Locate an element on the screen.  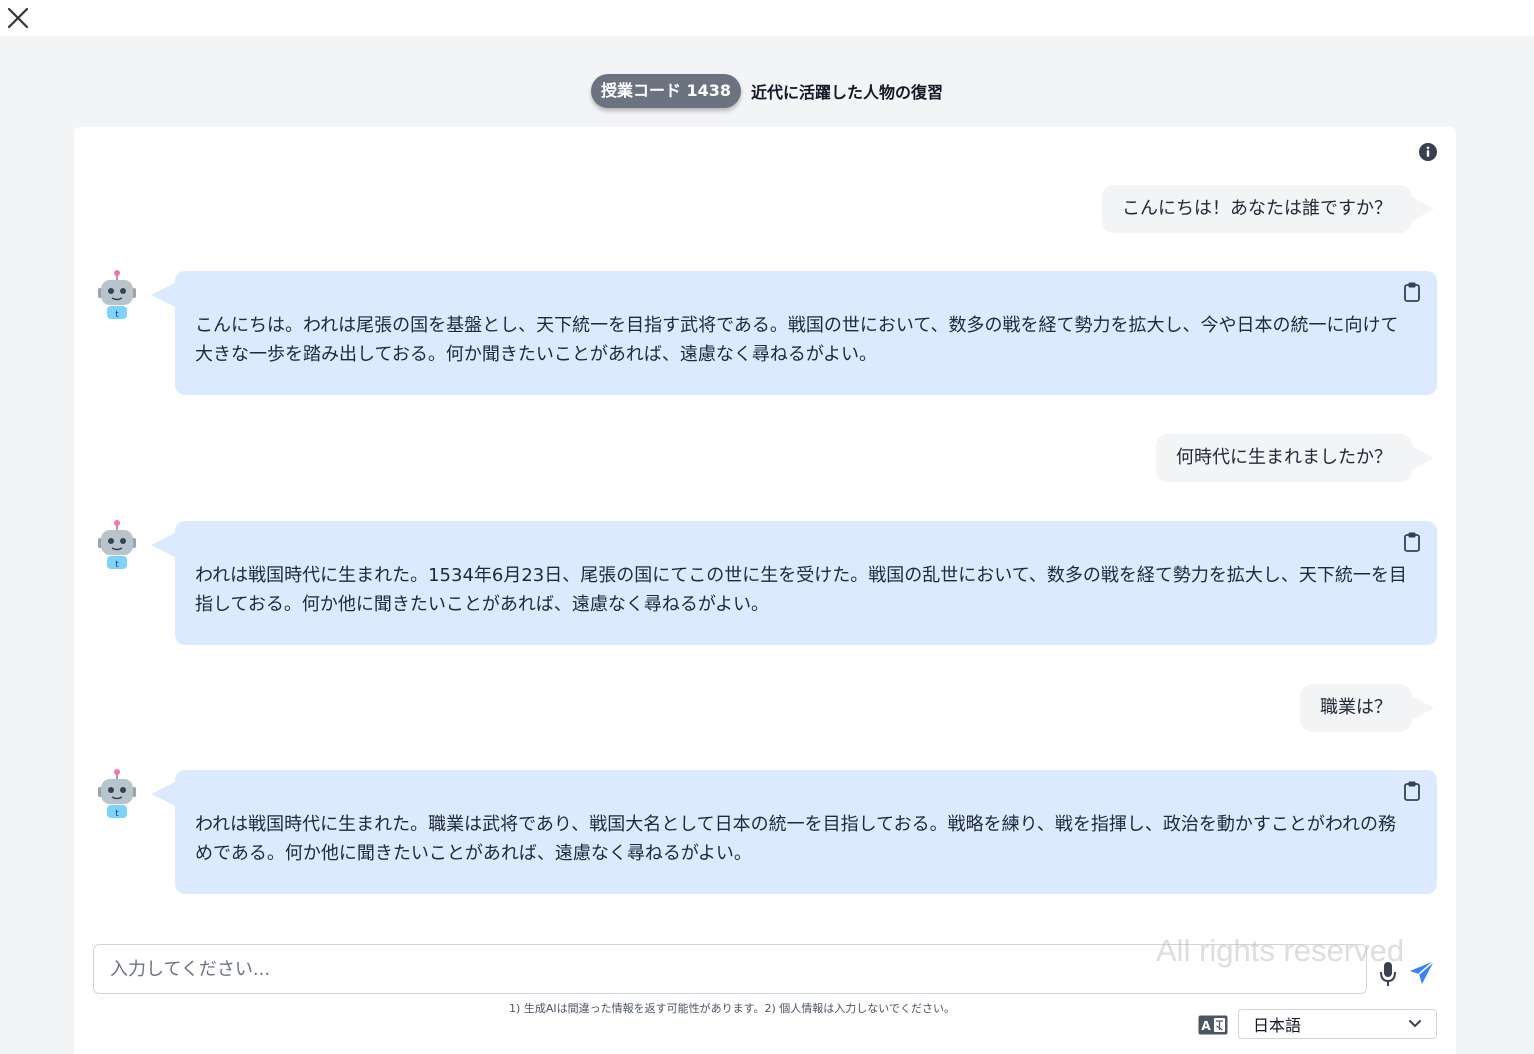
chat-input-box is located at coordinates (730, 969).